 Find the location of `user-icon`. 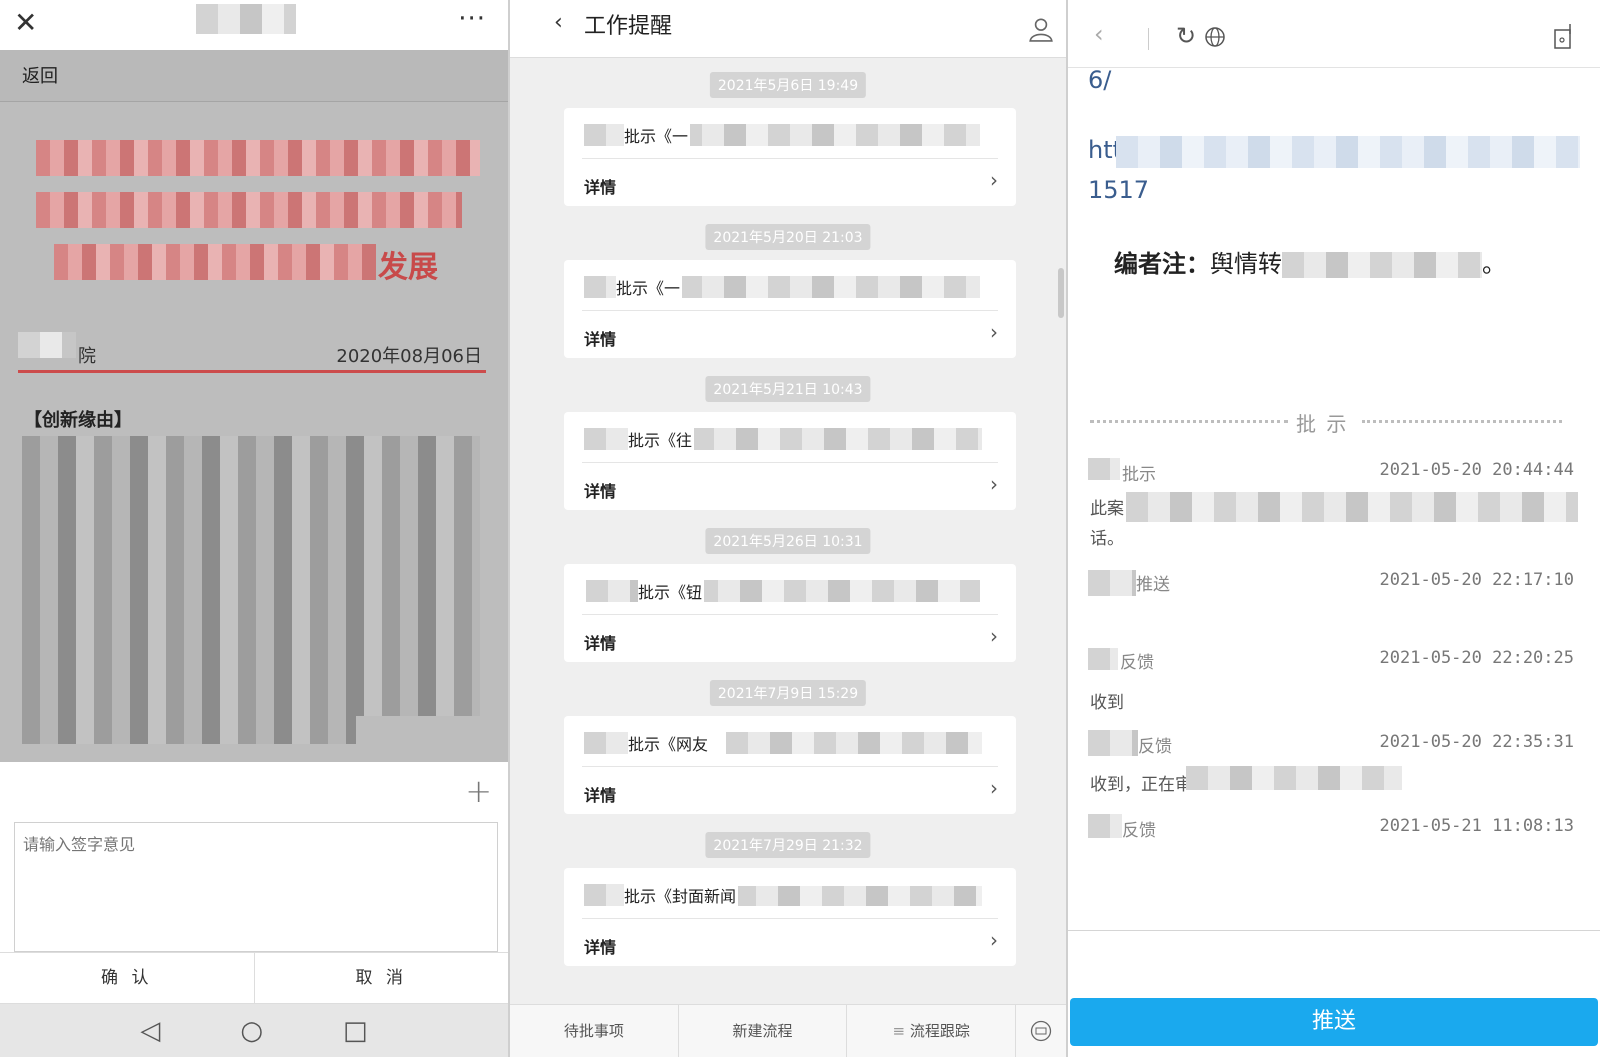

user-icon is located at coordinates (1041, 29).